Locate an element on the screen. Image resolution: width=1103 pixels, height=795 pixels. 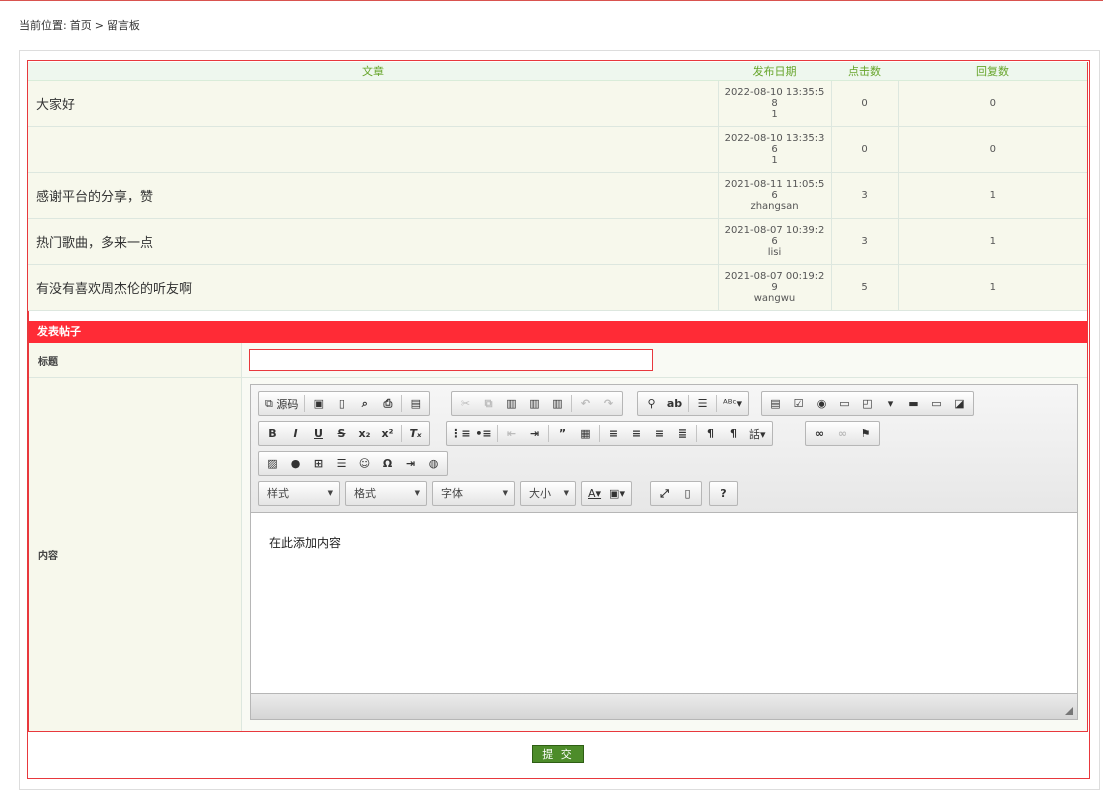
font-dropdown: 字体 ▼ is located at coordinates (473, 493).